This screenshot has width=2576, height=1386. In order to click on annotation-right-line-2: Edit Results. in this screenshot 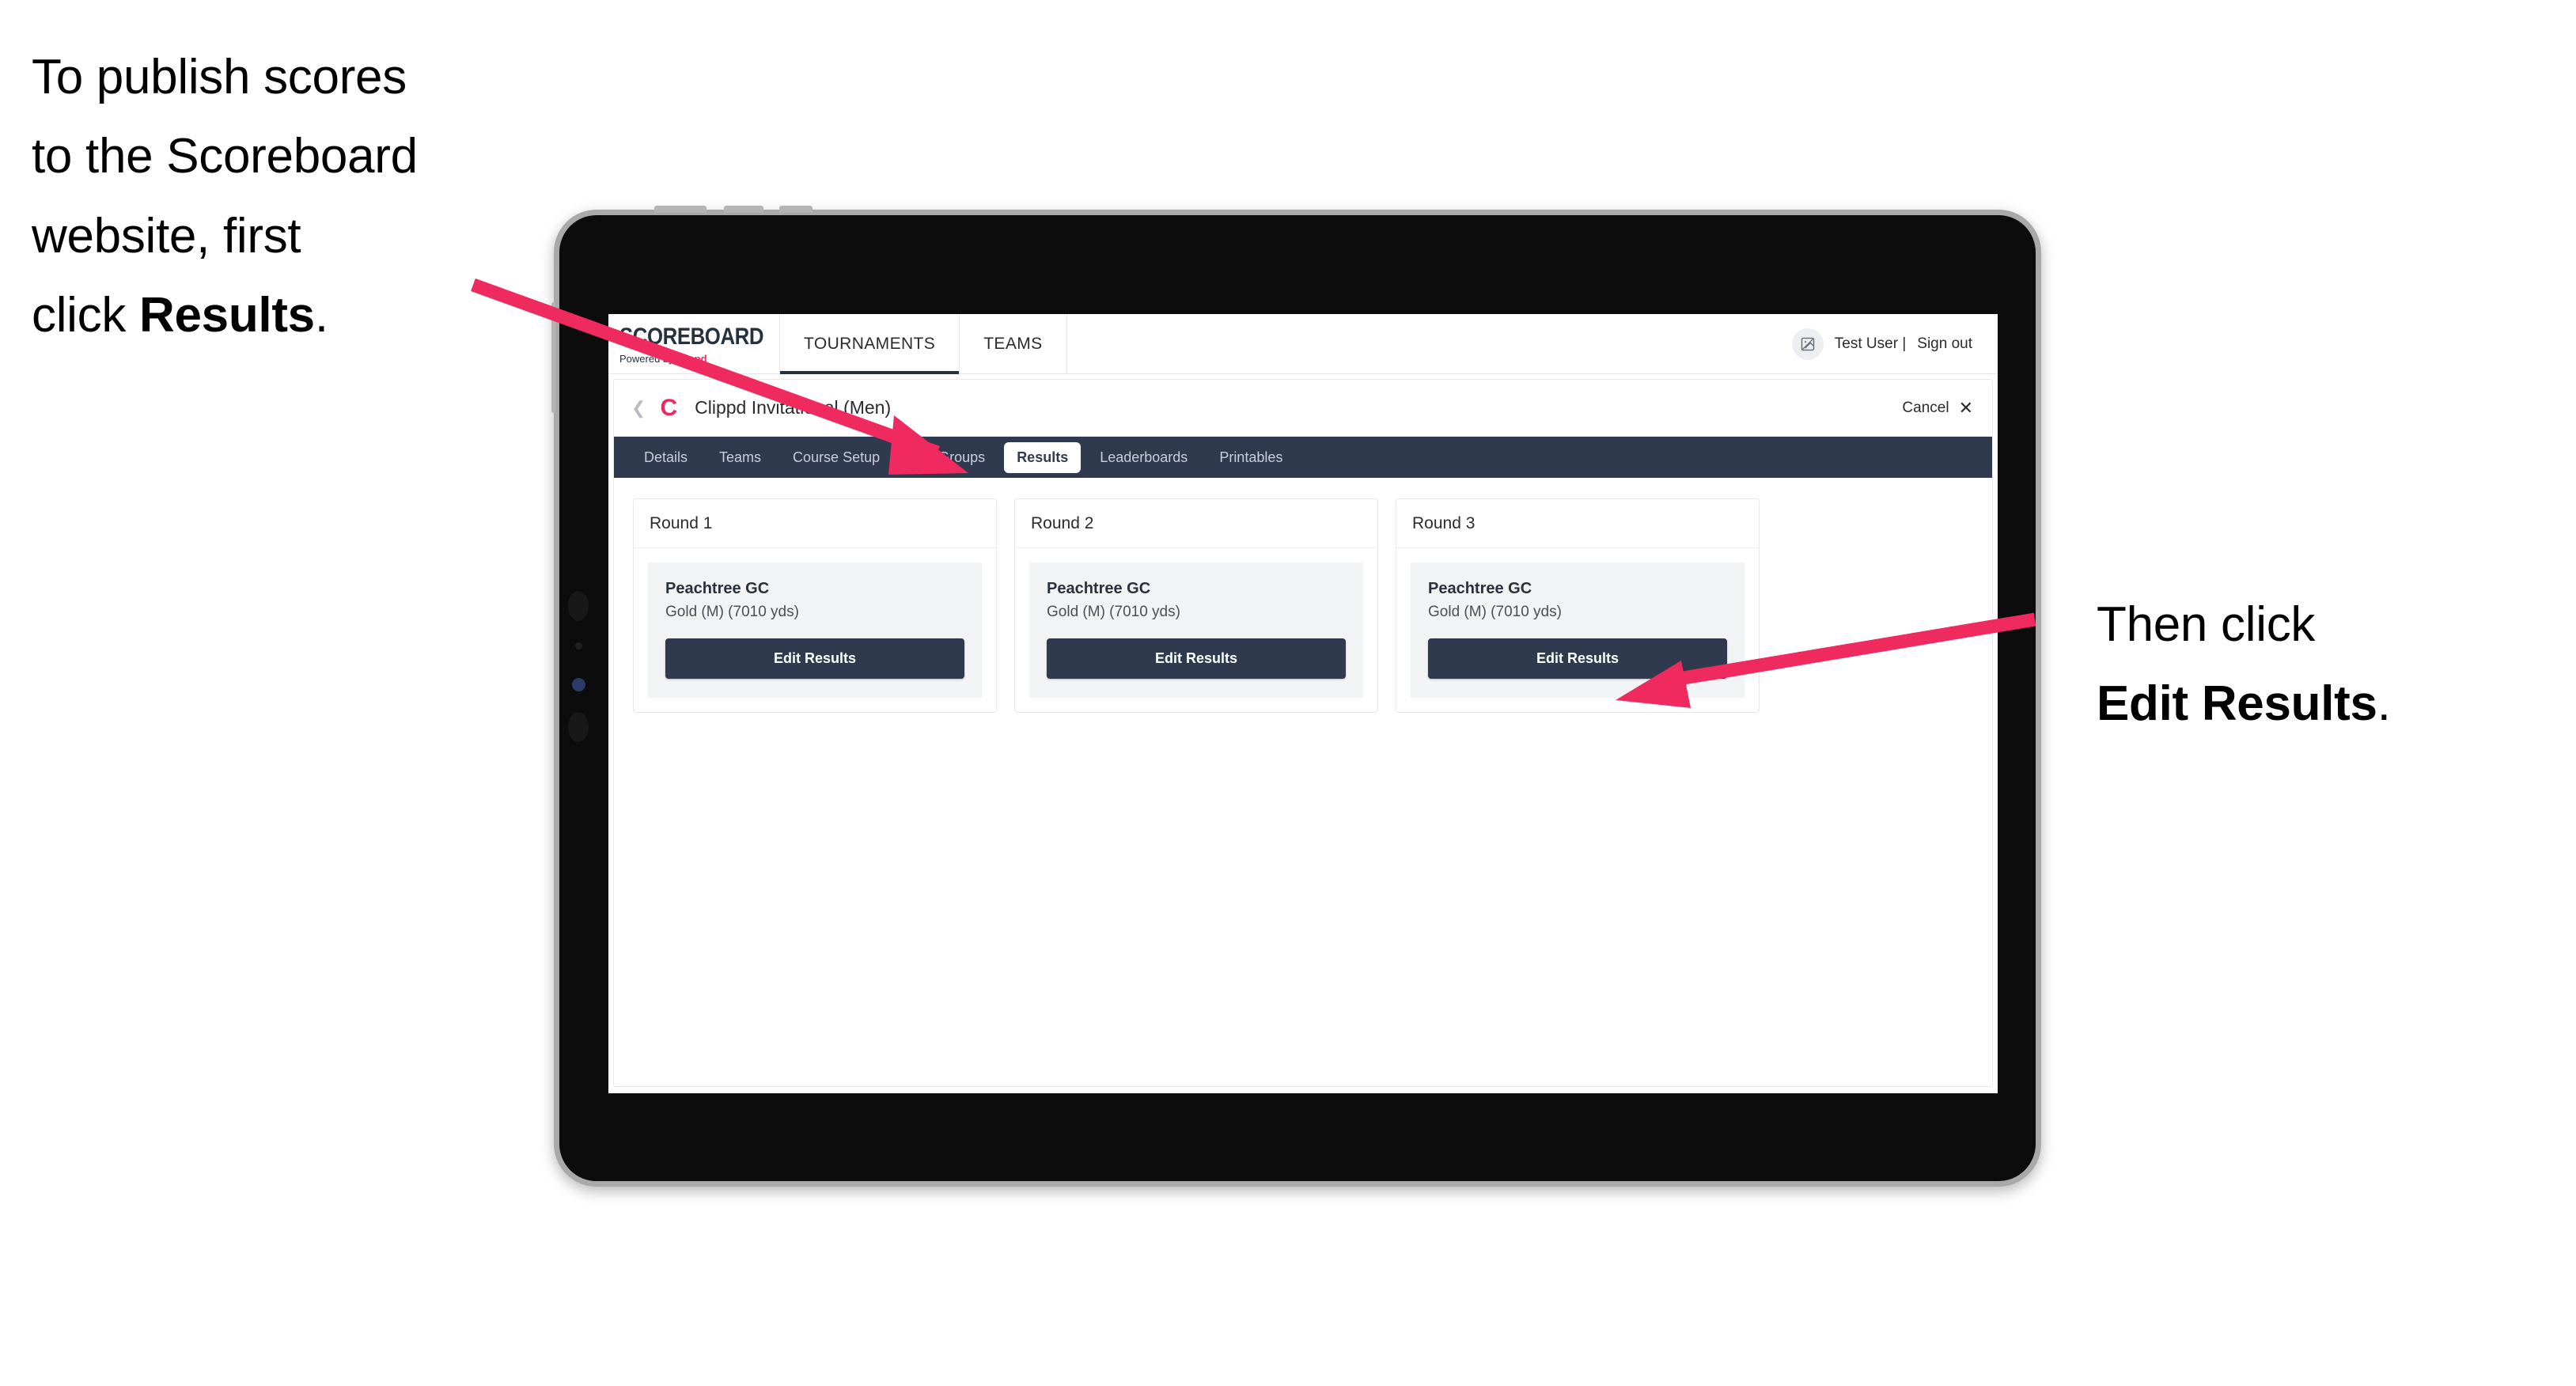, I will do `click(2318, 705)`.